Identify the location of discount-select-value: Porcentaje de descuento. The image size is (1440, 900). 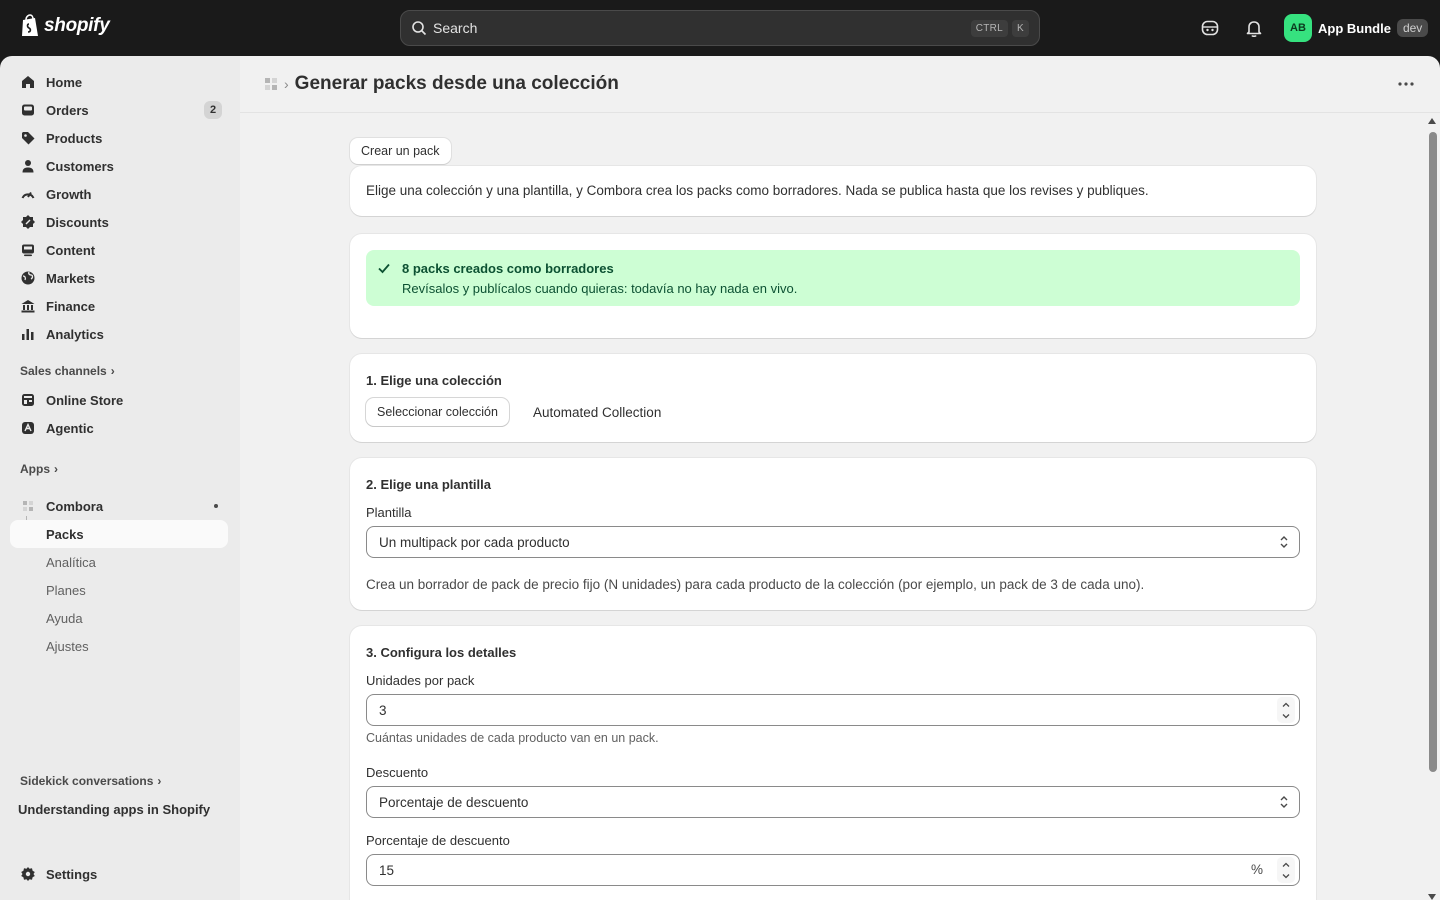
(454, 802).